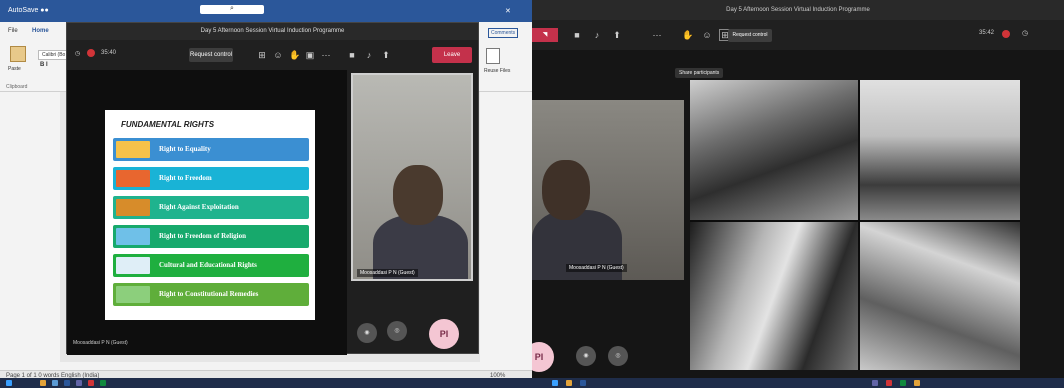 This screenshot has width=1064, height=388. Describe the element at coordinates (940, 150) in the screenshot. I see `group-photo` at that location.